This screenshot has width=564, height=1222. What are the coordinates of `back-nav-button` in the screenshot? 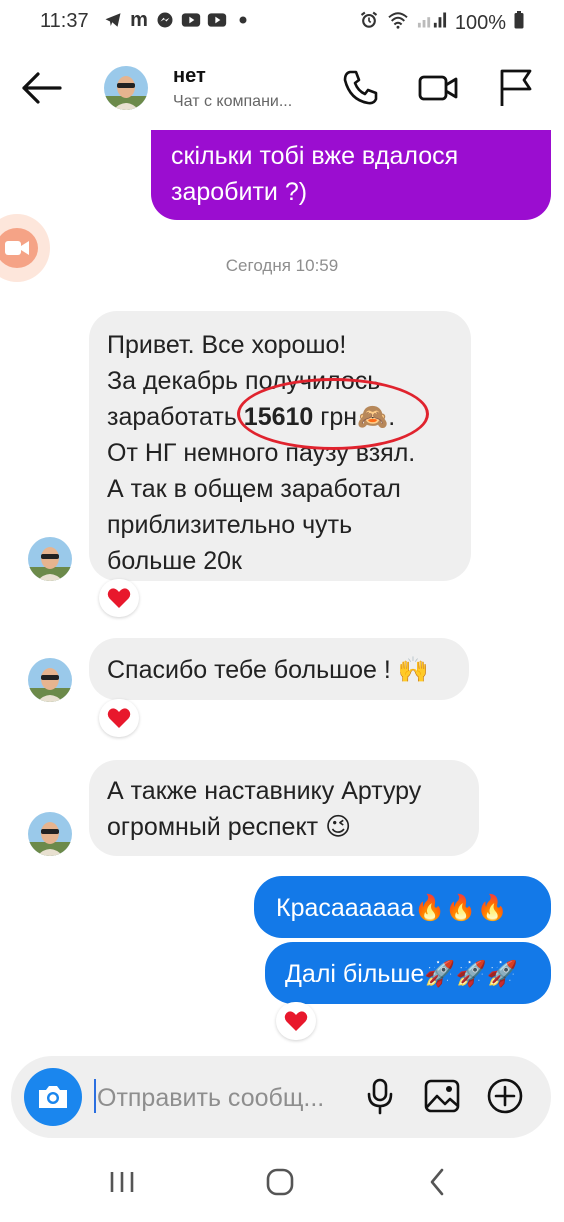 It's located at (438, 1182).